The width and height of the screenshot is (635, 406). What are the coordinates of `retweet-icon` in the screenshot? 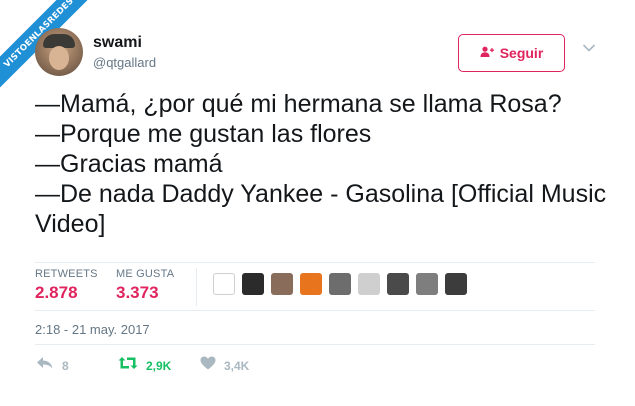 It's located at (128, 365).